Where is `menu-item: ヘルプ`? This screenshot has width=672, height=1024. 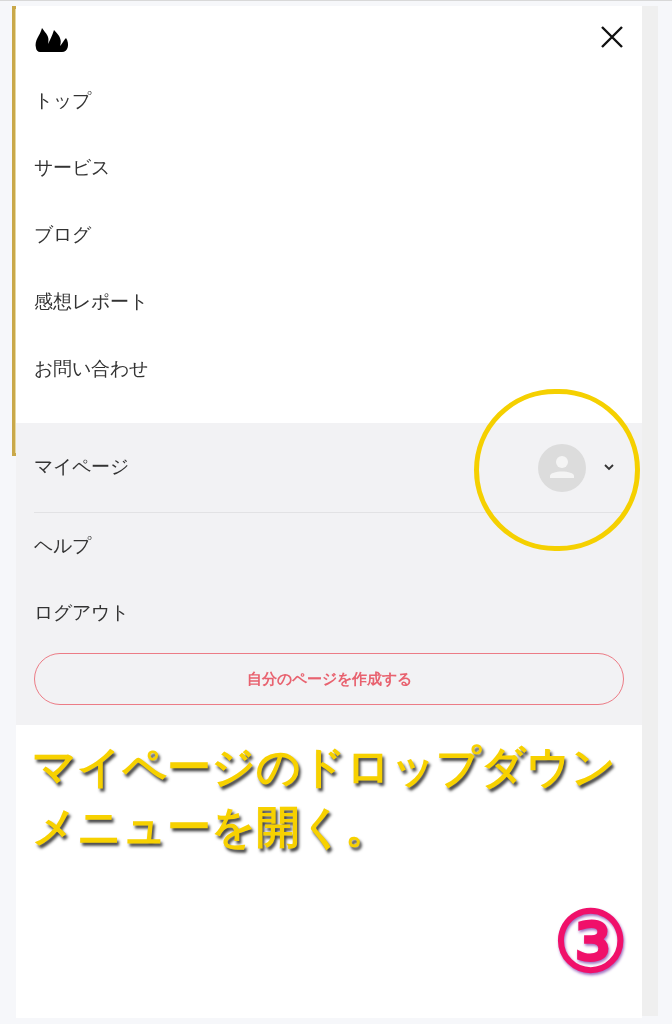 menu-item: ヘルプ is located at coordinates (62, 546).